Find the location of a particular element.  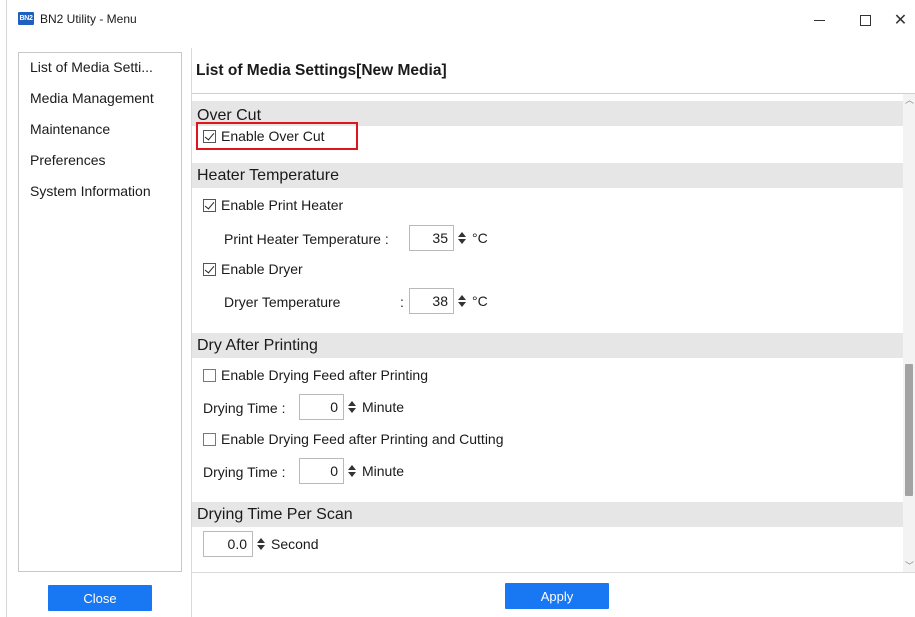

enable-dryer-checkbox: Enable Dryer is located at coordinates (253, 269).